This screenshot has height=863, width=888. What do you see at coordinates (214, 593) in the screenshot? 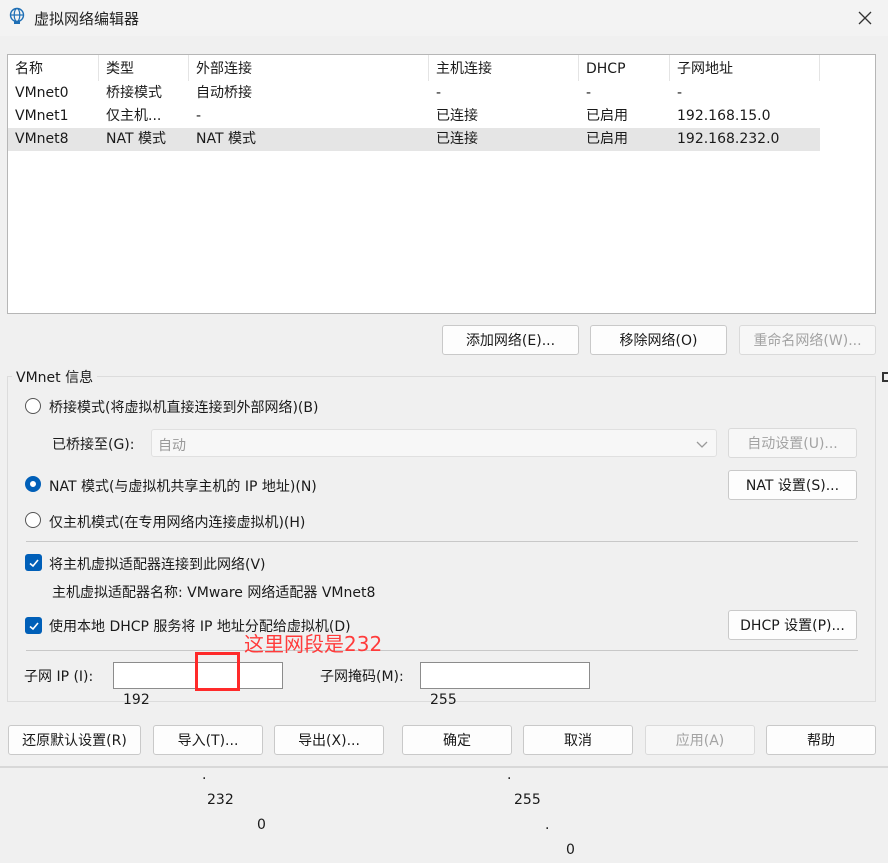
I see `adapter-name-text: 主机虚拟适配器名称: VMware 网络适配器 VMnet8` at bounding box center [214, 593].